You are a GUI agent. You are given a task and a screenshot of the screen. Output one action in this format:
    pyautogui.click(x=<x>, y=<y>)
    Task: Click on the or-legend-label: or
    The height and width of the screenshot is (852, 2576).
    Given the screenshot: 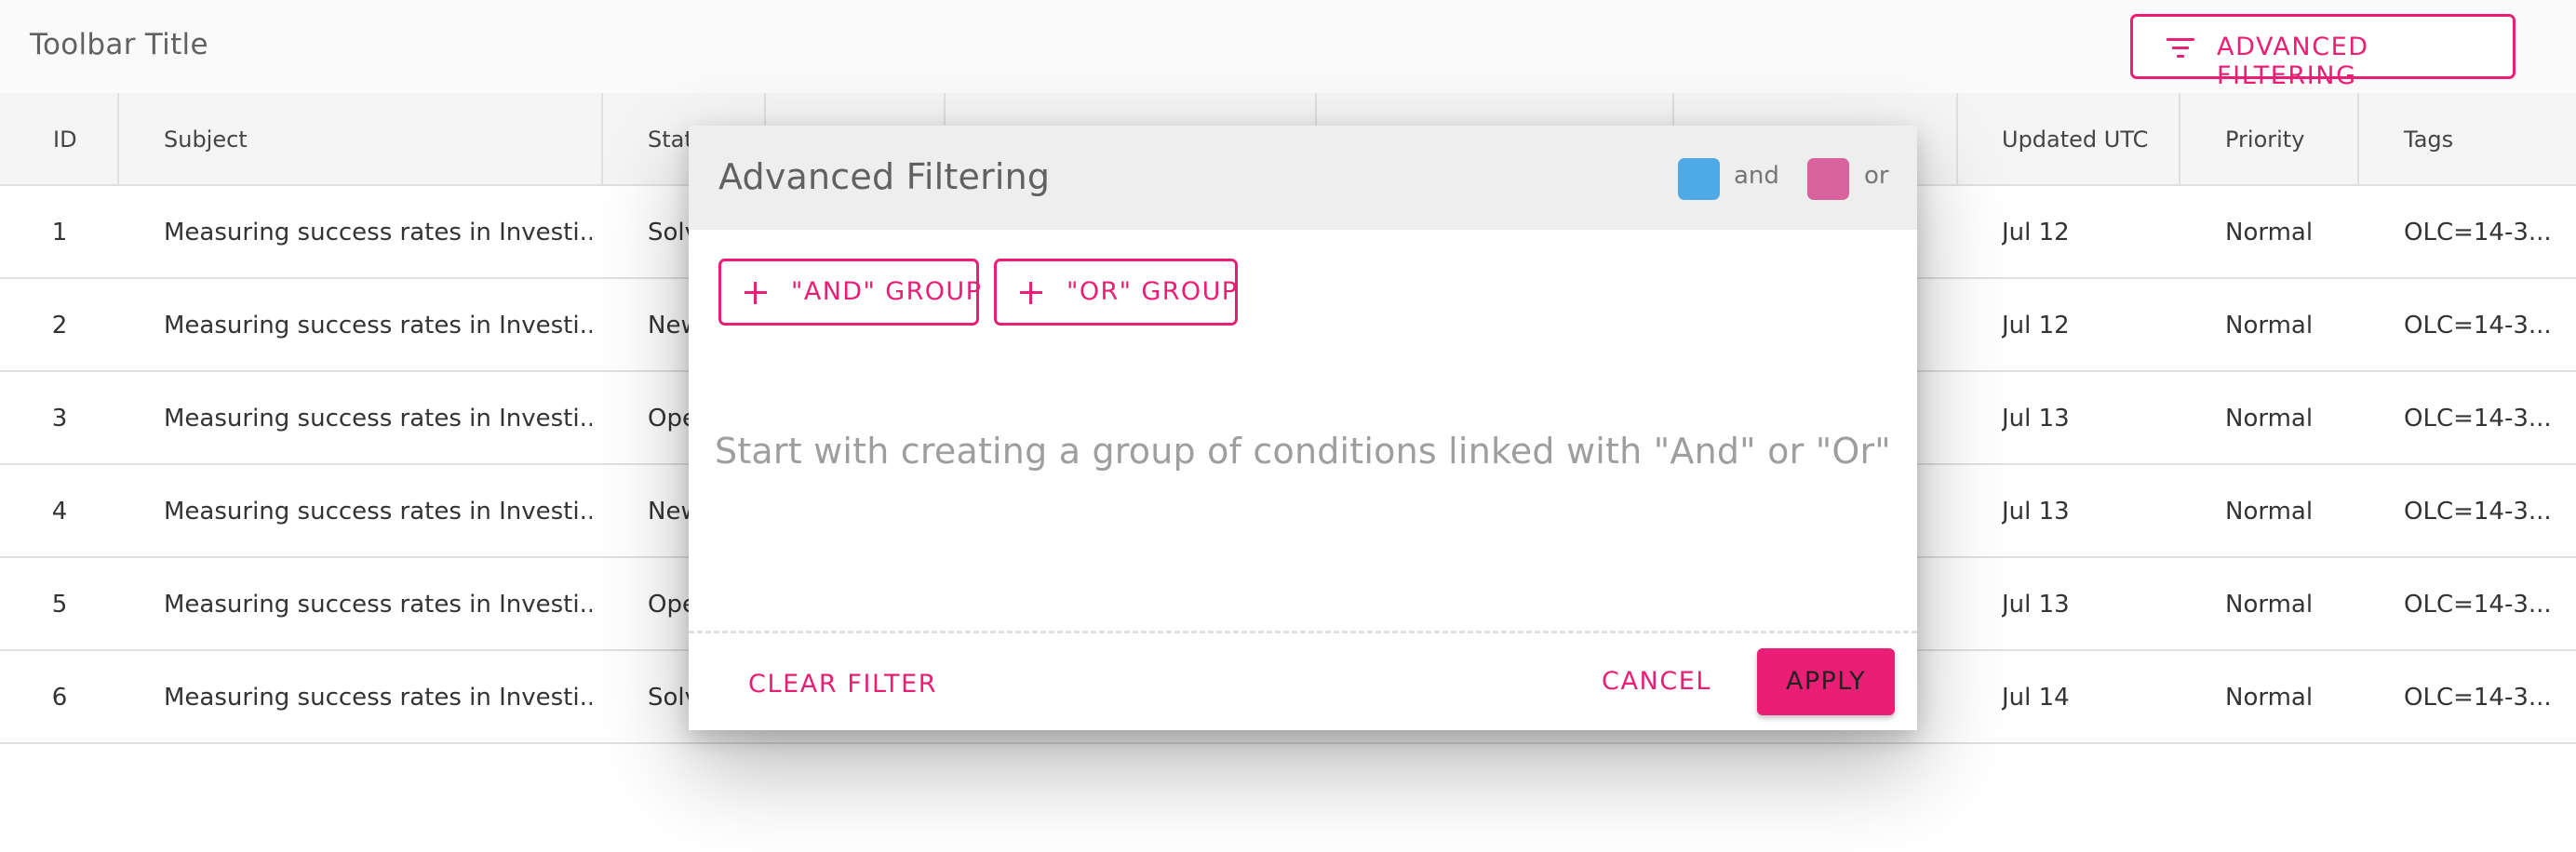 What is the action you would take?
    pyautogui.click(x=1876, y=176)
    